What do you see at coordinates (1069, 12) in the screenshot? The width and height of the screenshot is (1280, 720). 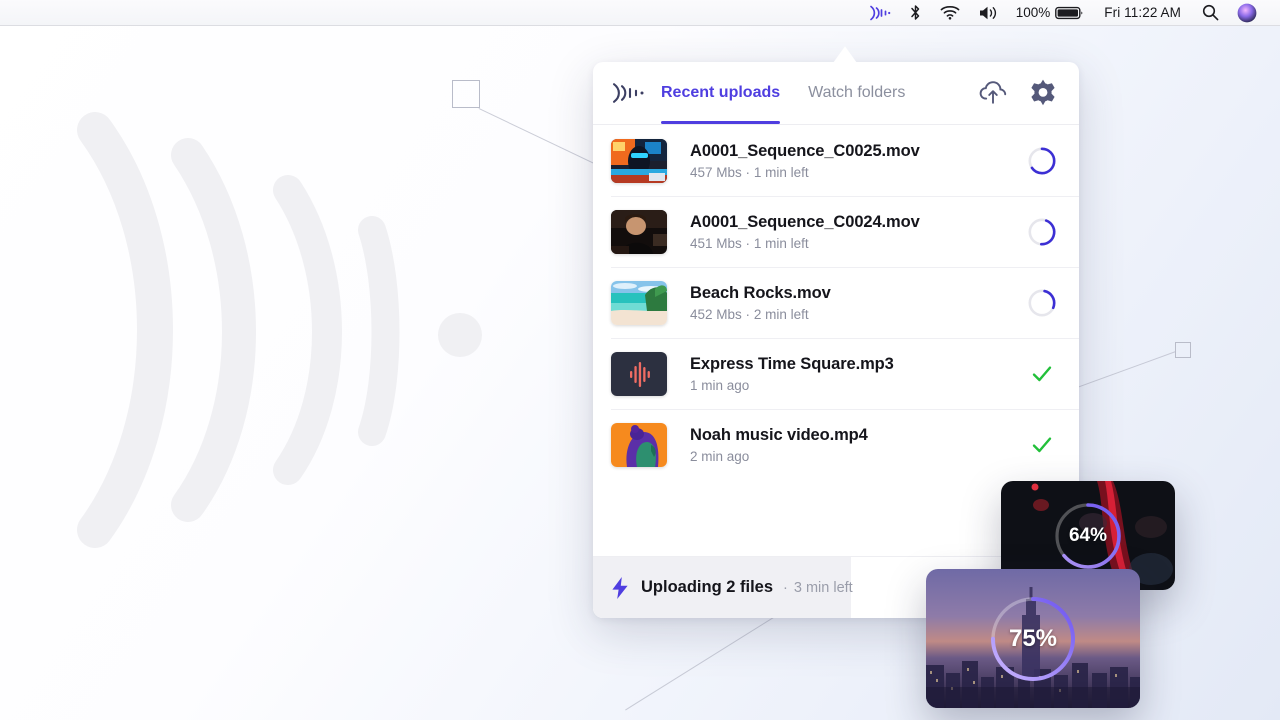 I see `battery-icon` at bounding box center [1069, 12].